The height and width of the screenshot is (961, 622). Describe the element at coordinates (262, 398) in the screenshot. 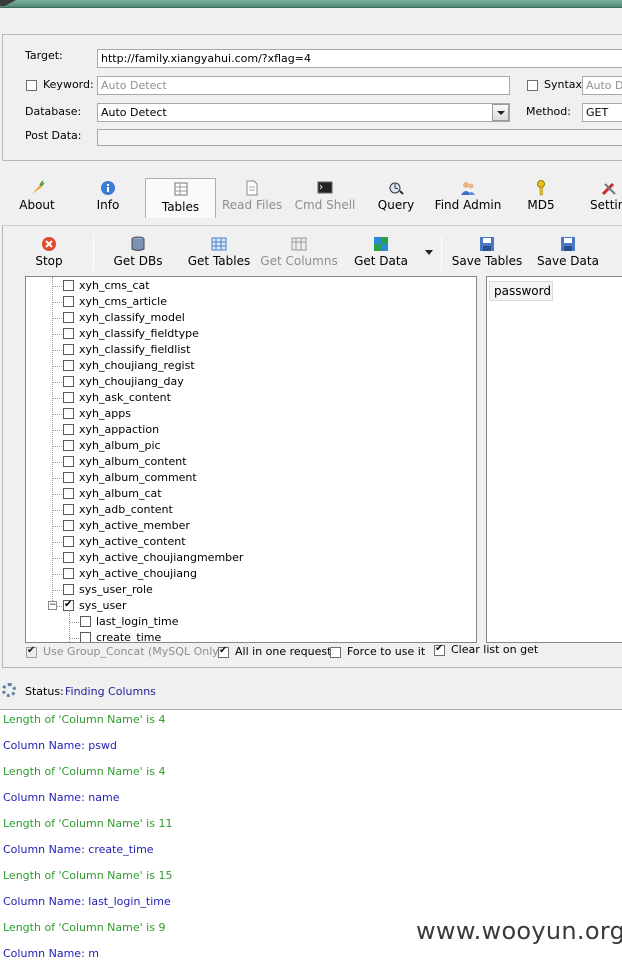

I see `tree-table-item: xyh_ask_content` at that location.